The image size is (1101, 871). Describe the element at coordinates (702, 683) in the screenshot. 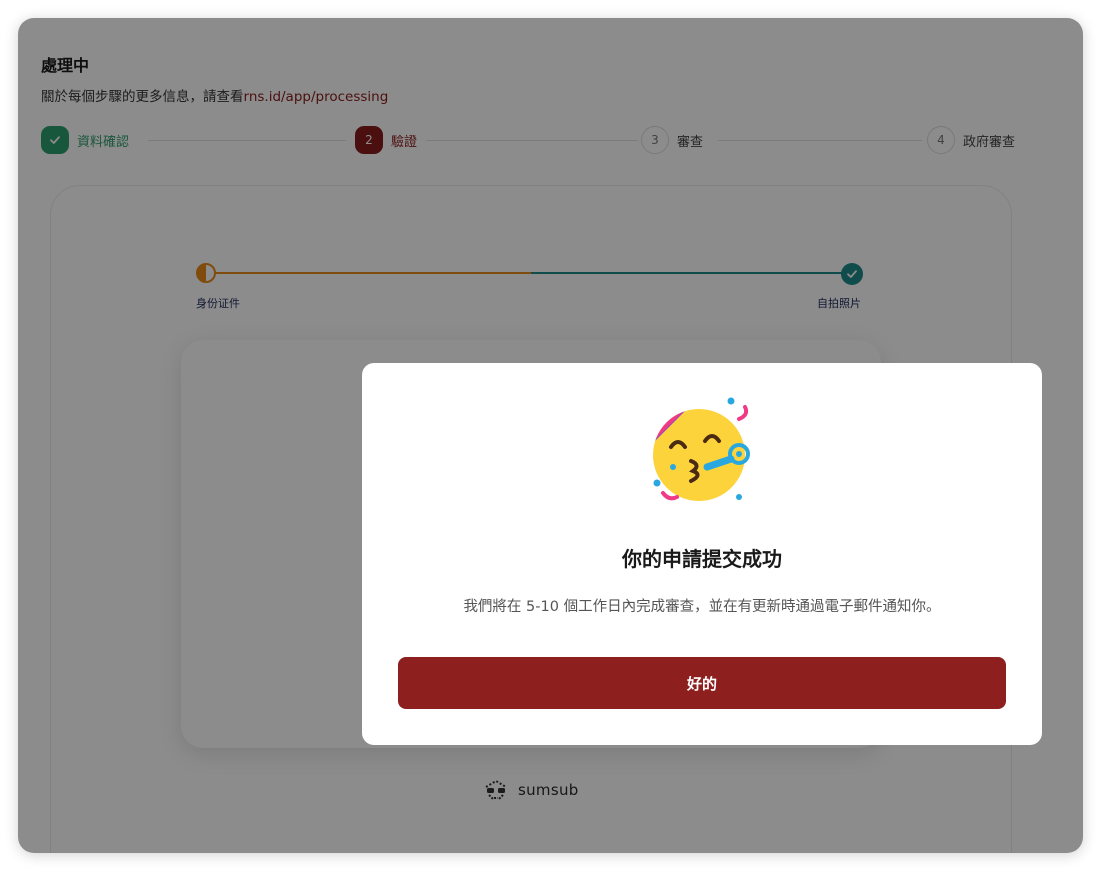

I see `ok-button: 好的` at that location.